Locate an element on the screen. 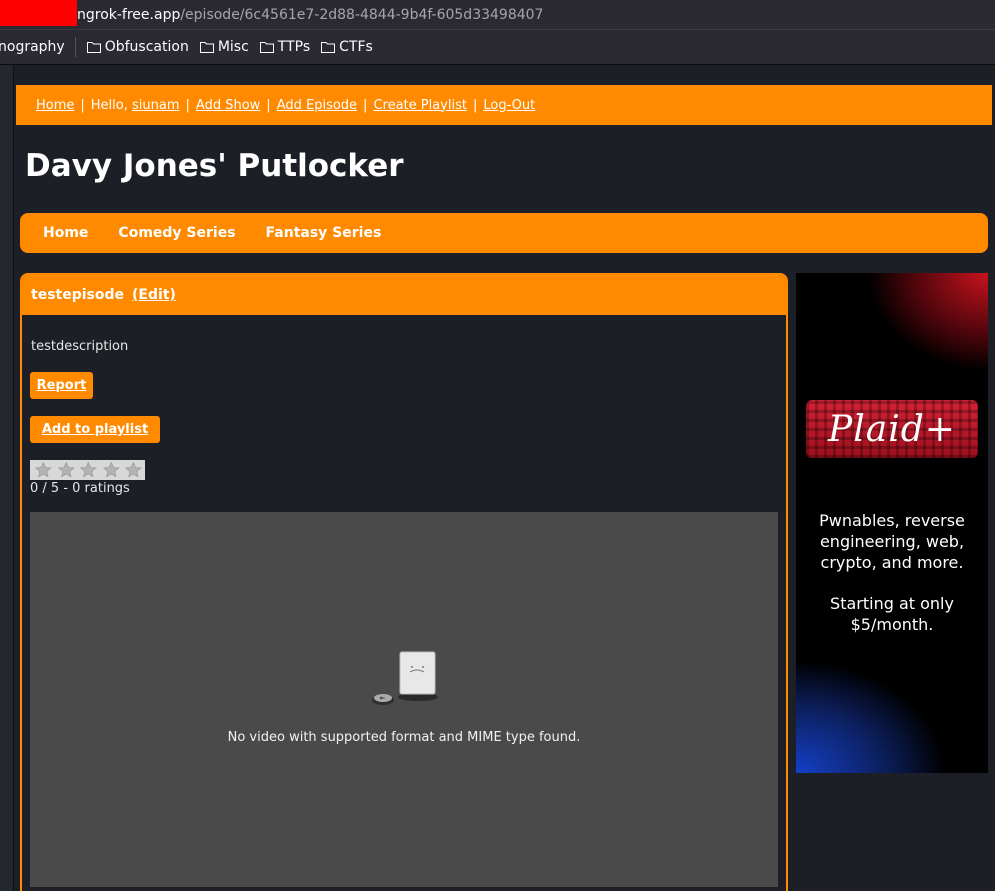 Image resolution: width=995 pixels, height=891 pixels. bookmark-label: CTFs is located at coordinates (356, 47).